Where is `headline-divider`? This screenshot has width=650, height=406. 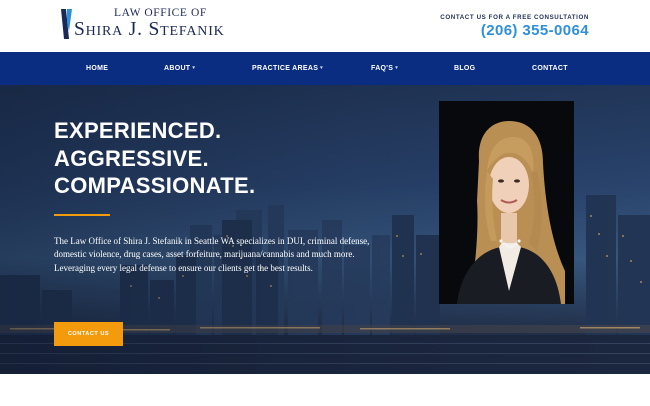 headline-divider is located at coordinates (82, 215).